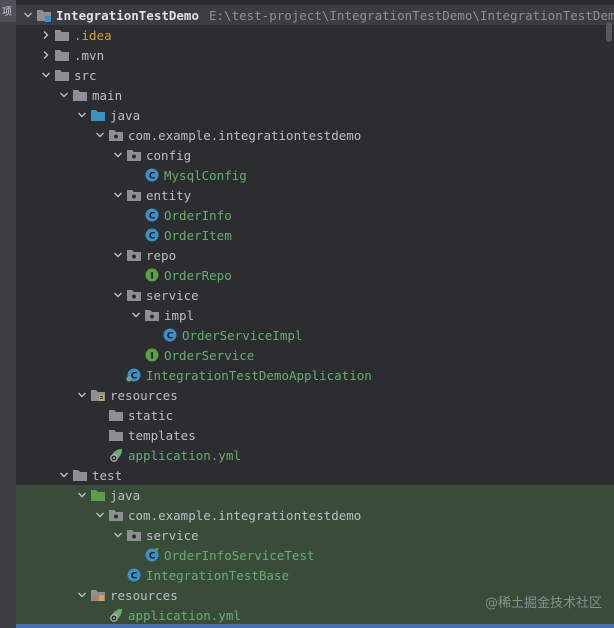 The width and height of the screenshot is (614, 628). What do you see at coordinates (107, 475) in the screenshot?
I see `tree-row-label: test` at bounding box center [107, 475].